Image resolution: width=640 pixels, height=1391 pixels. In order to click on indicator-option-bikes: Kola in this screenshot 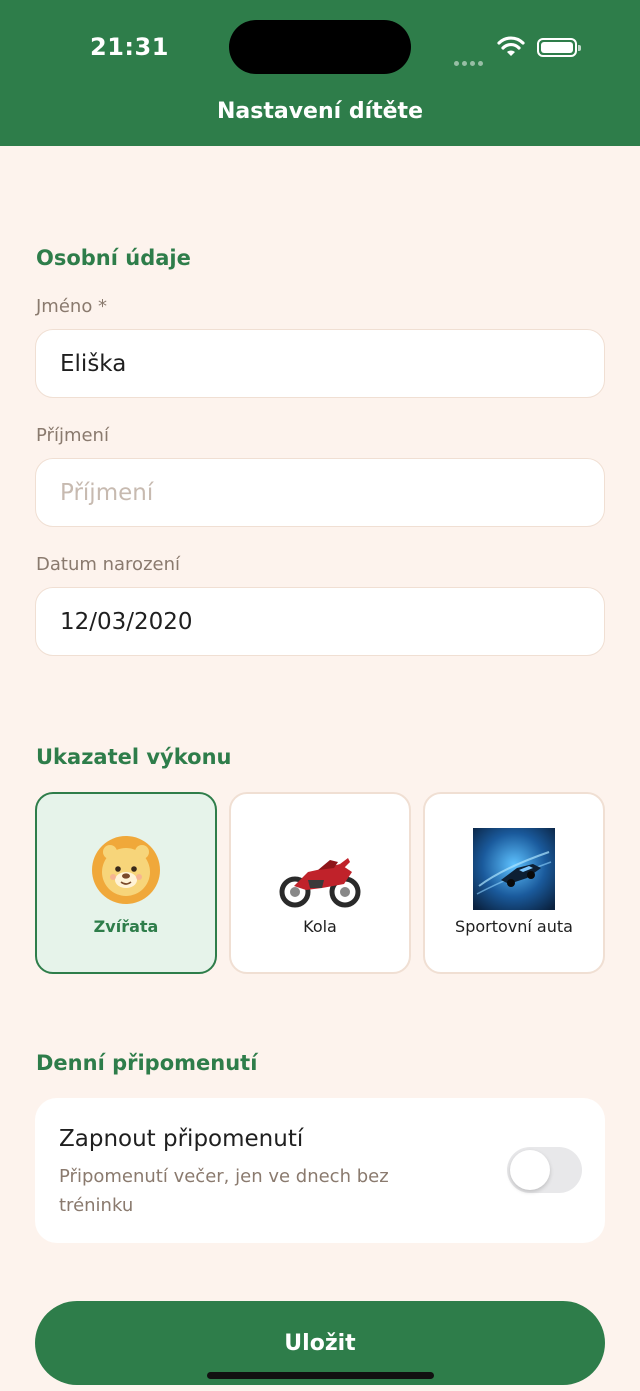, I will do `click(320, 883)`.